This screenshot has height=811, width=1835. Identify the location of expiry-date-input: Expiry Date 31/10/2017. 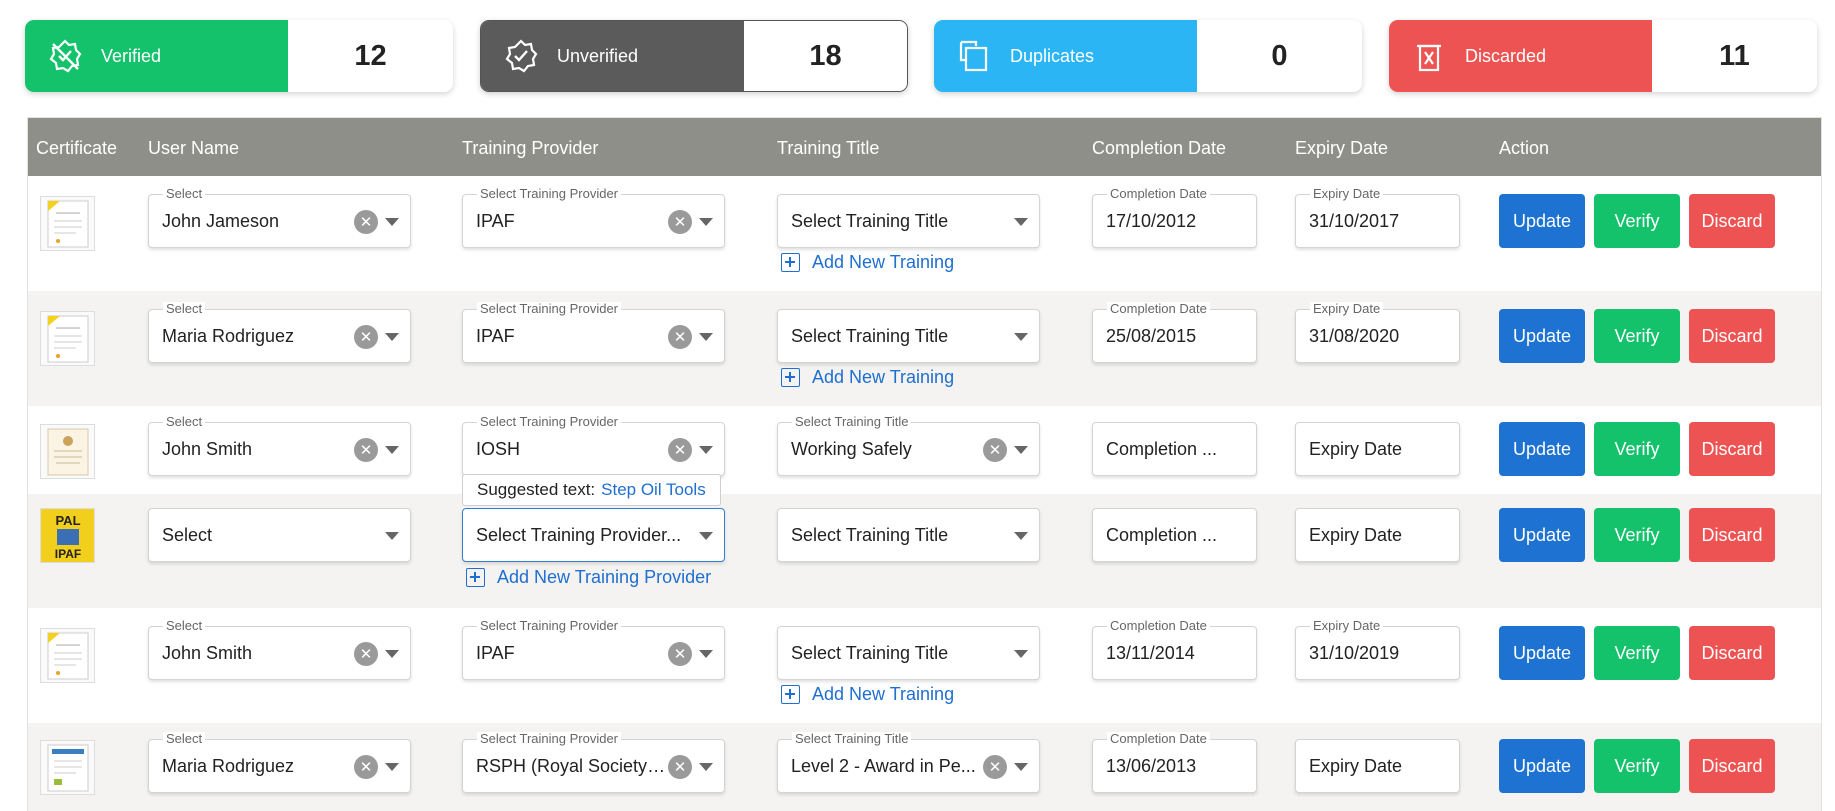
(1377, 217).